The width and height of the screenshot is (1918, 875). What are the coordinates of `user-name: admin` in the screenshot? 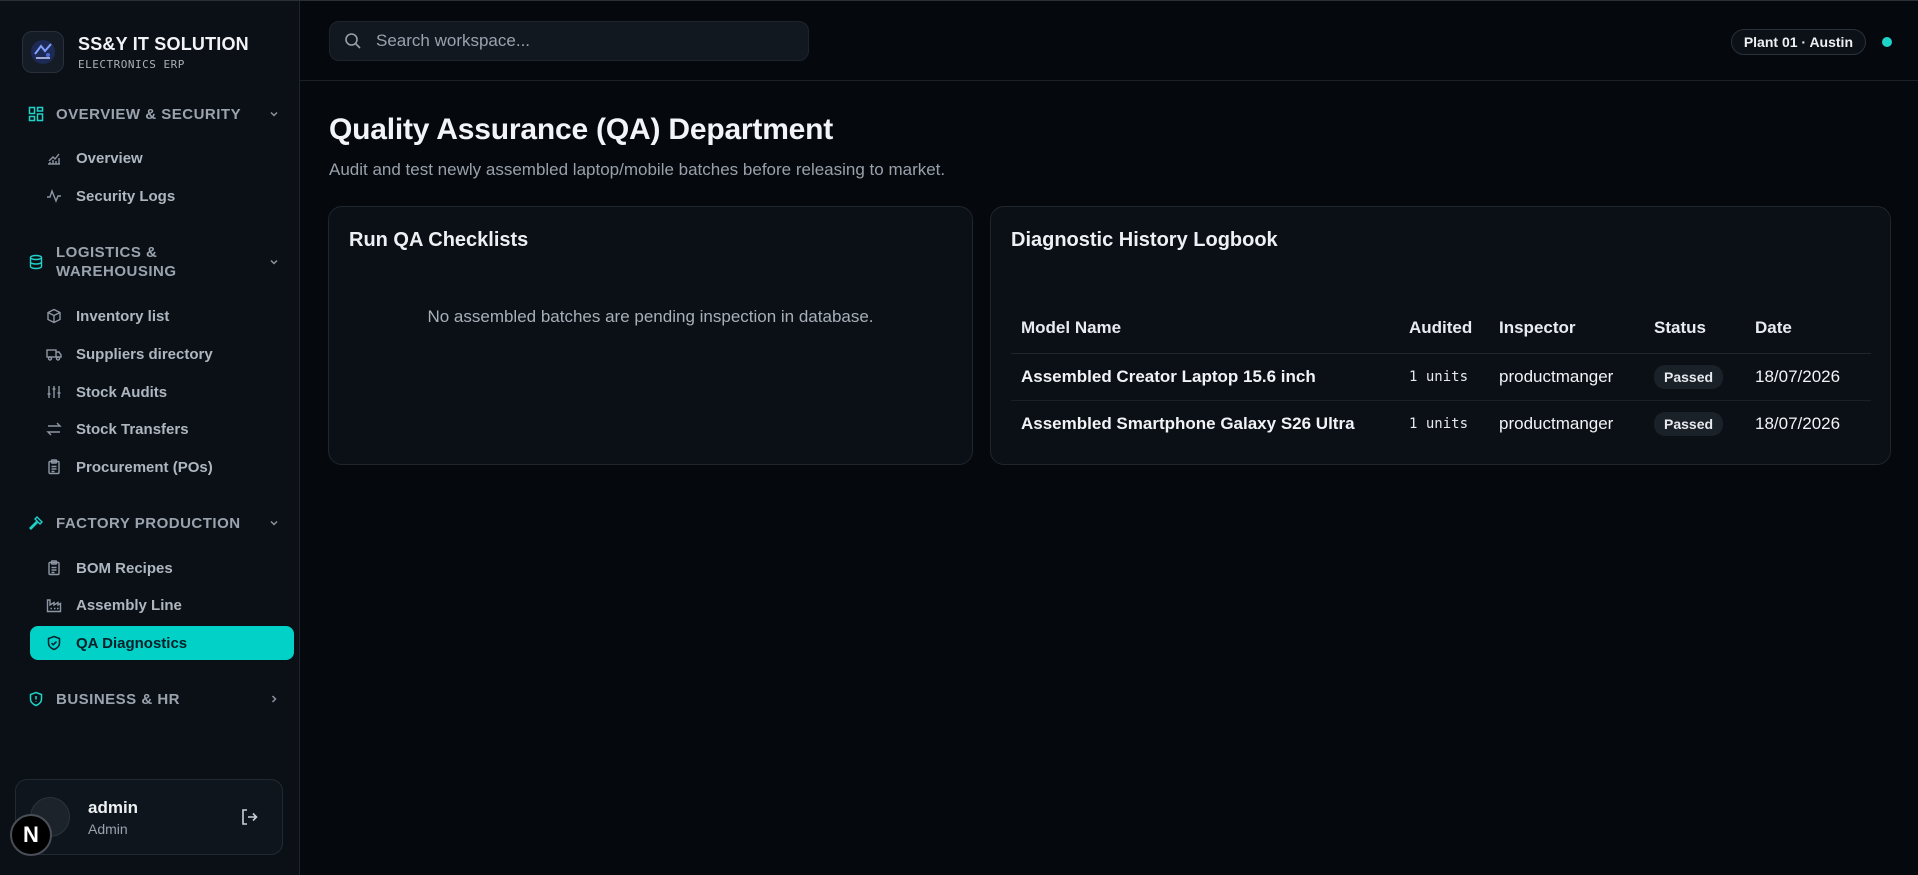 It's located at (113, 807).